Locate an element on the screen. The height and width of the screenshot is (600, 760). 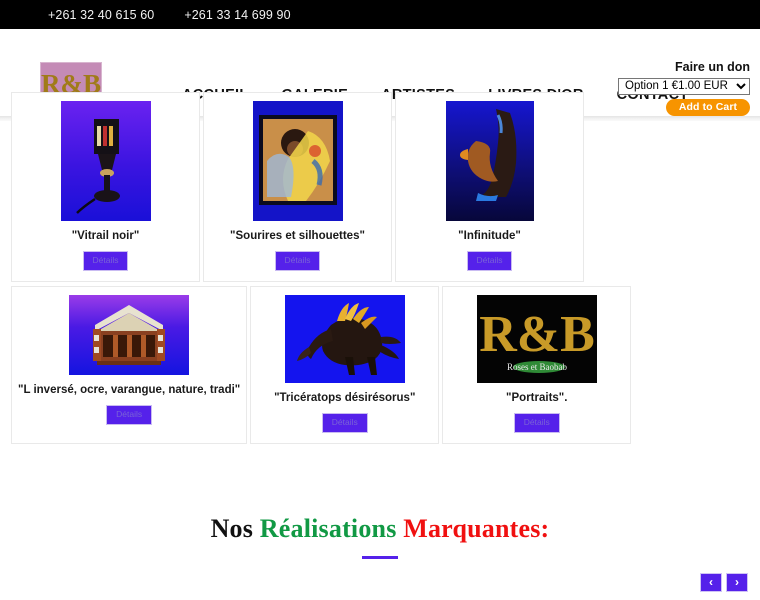
artwork-title: "Portraits". is located at coordinates (537, 398).